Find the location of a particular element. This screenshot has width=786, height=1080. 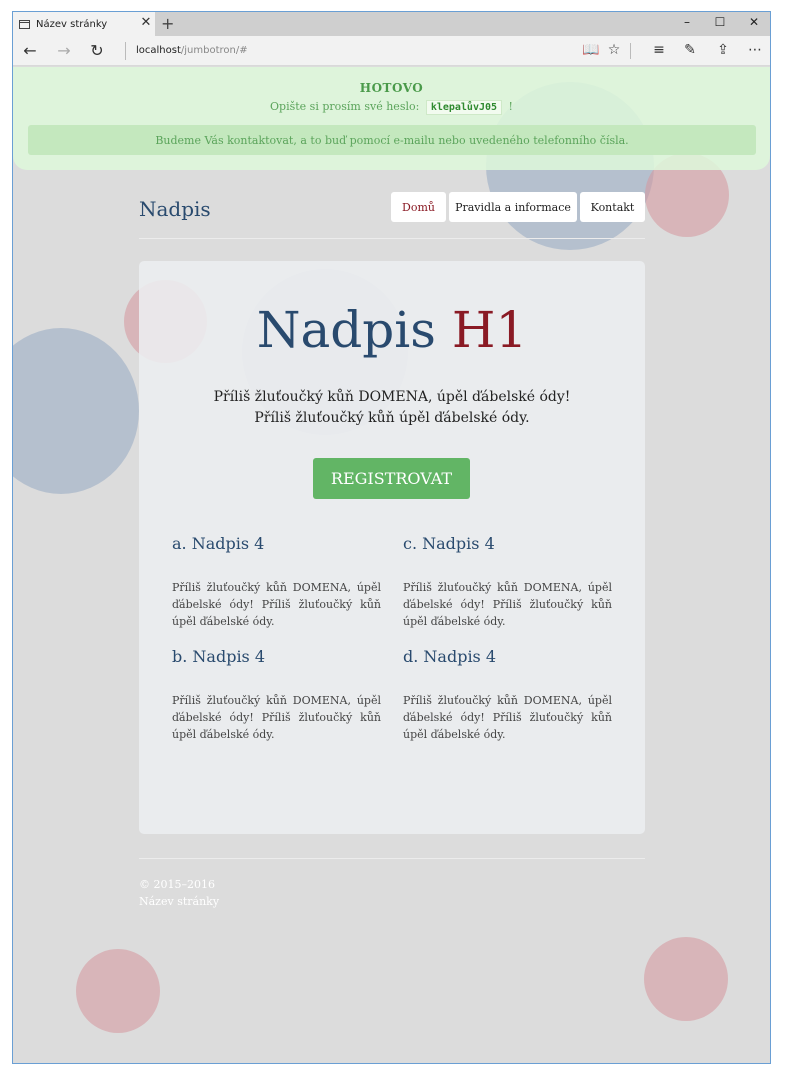

nav-item-rules: Pravidla a informace is located at coordinates (513, 207).